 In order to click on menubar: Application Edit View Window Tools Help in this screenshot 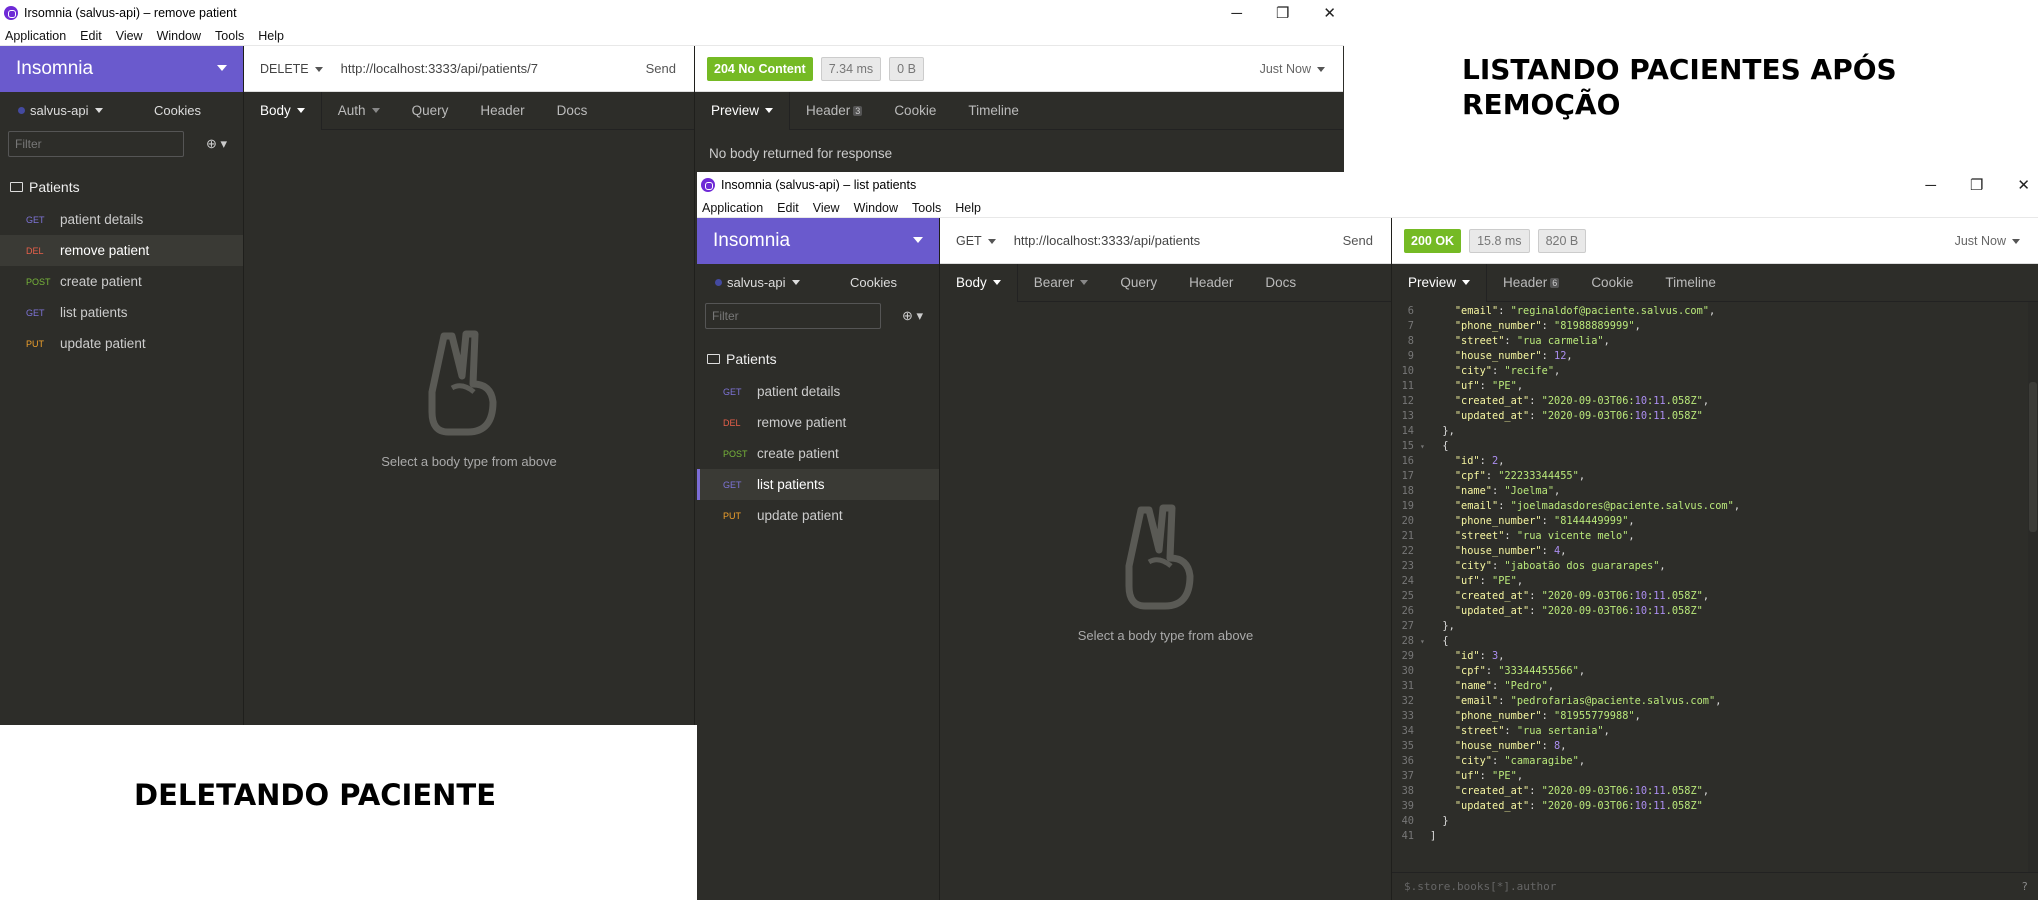, I will do `click(672, 36)`.